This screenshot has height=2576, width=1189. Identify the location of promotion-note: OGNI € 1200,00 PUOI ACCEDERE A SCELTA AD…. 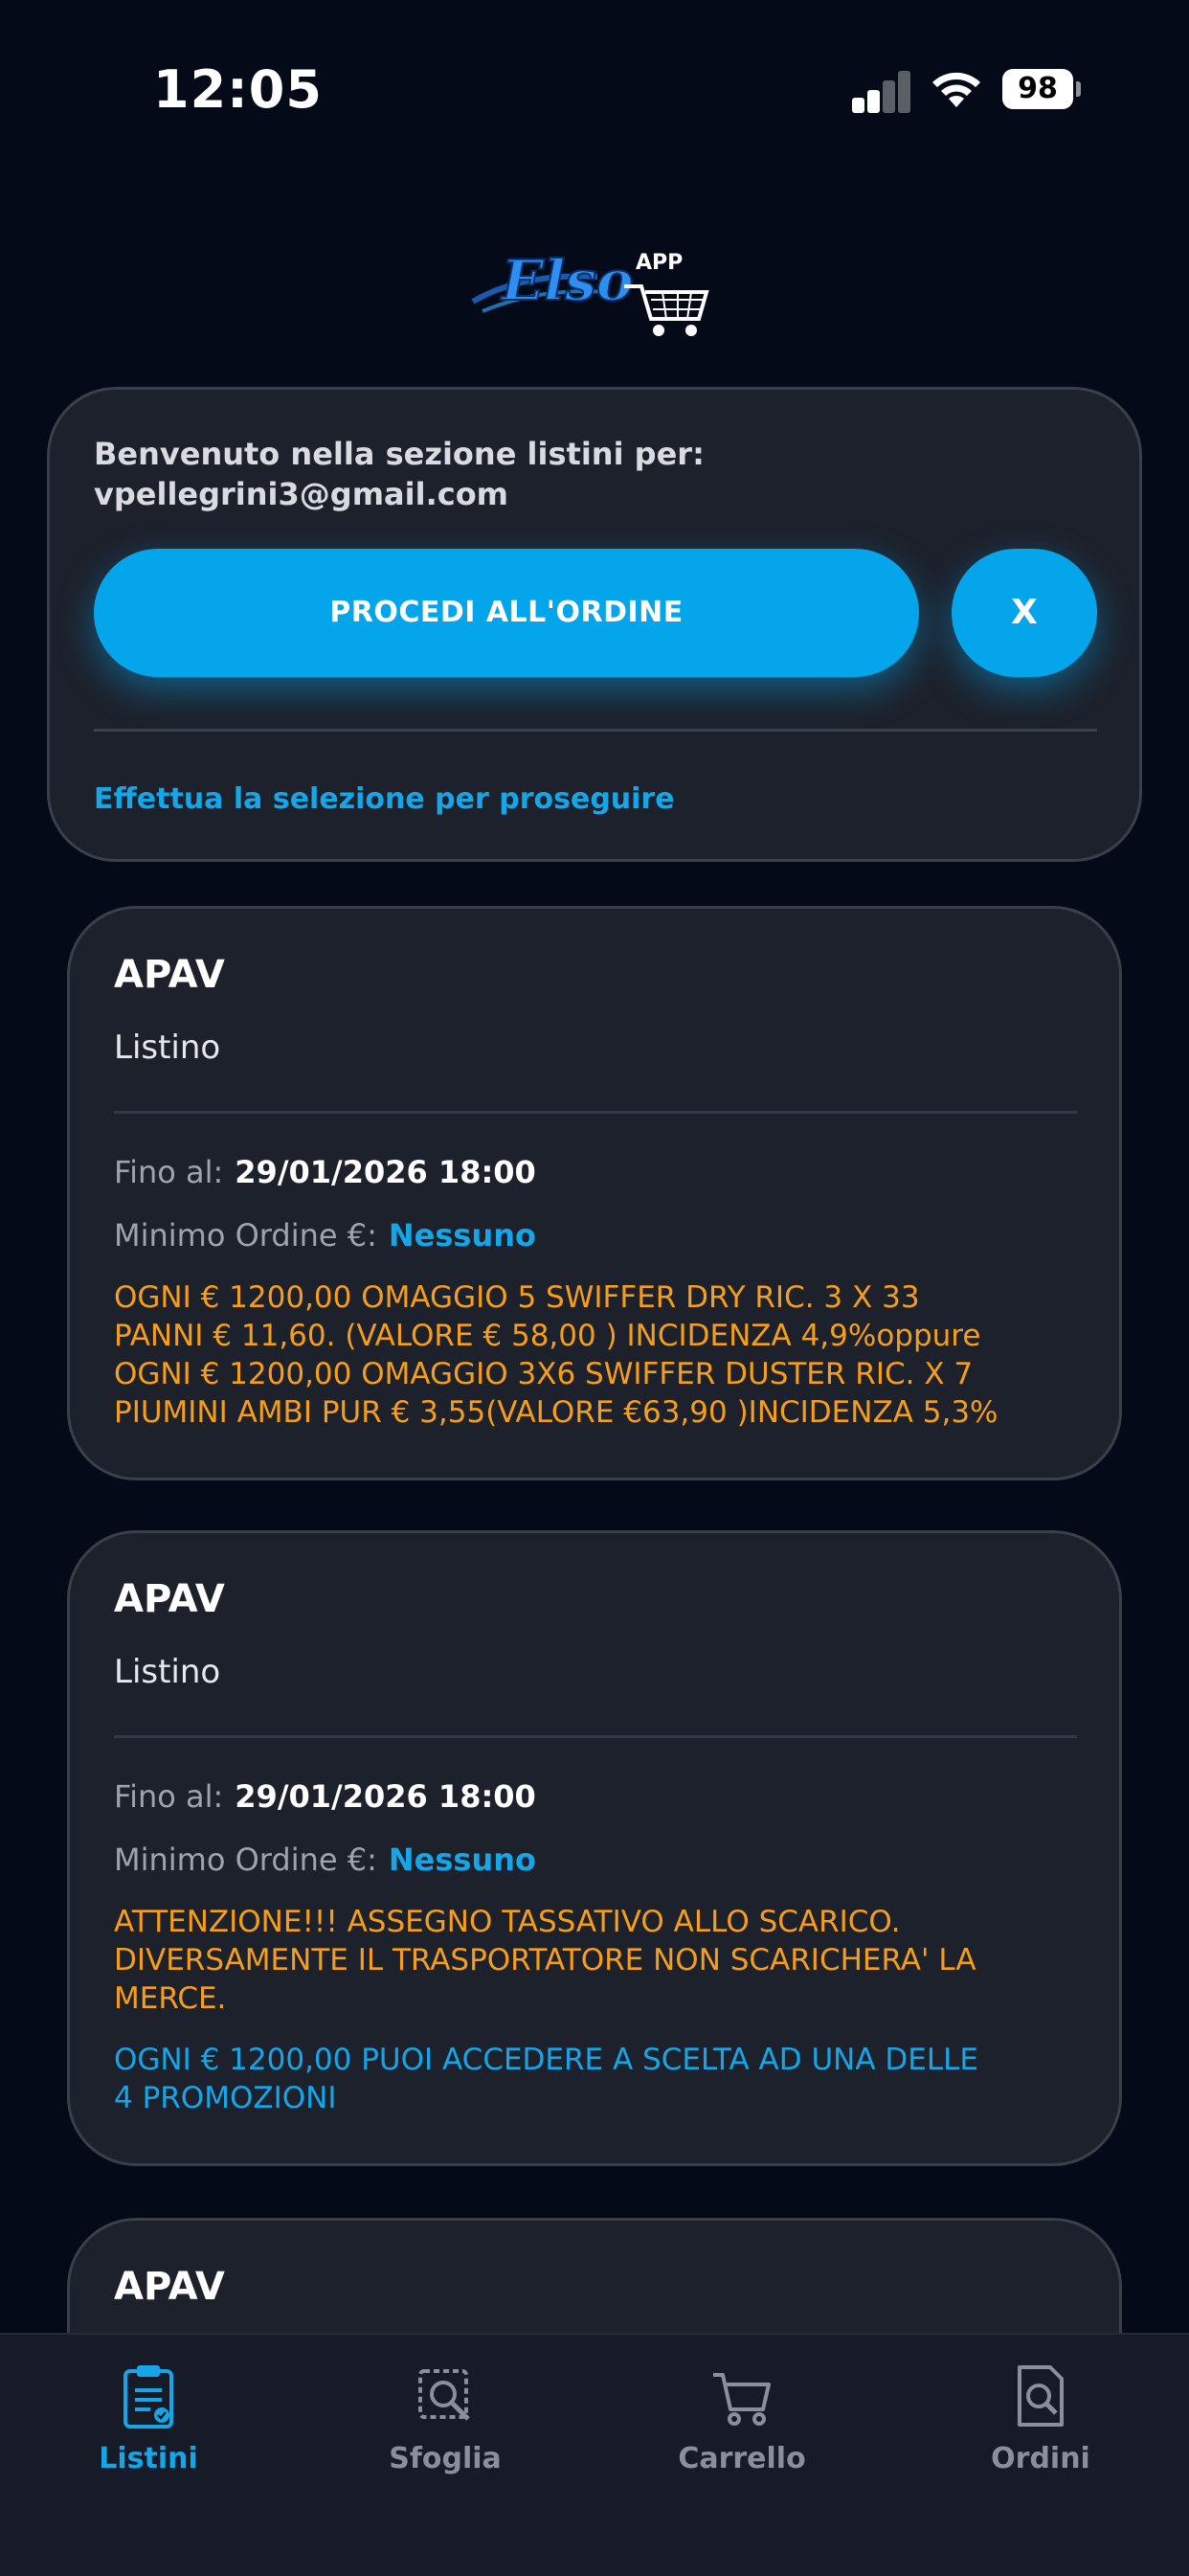
(546, 2079).